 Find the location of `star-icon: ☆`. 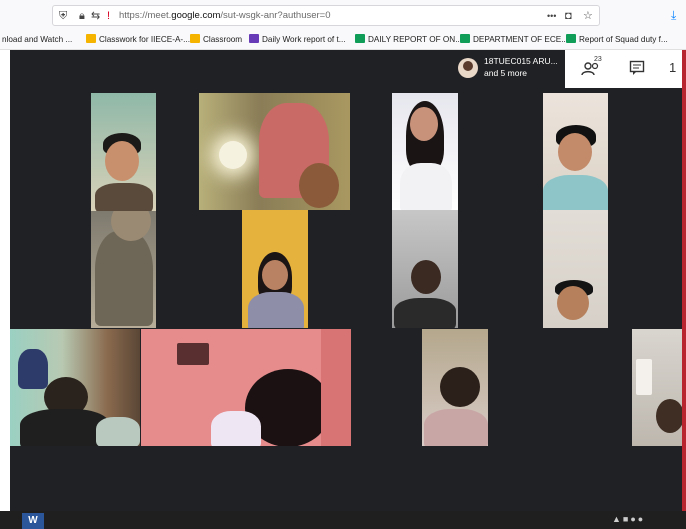

star-icon: ☆ is located at coordinates (588, 16).